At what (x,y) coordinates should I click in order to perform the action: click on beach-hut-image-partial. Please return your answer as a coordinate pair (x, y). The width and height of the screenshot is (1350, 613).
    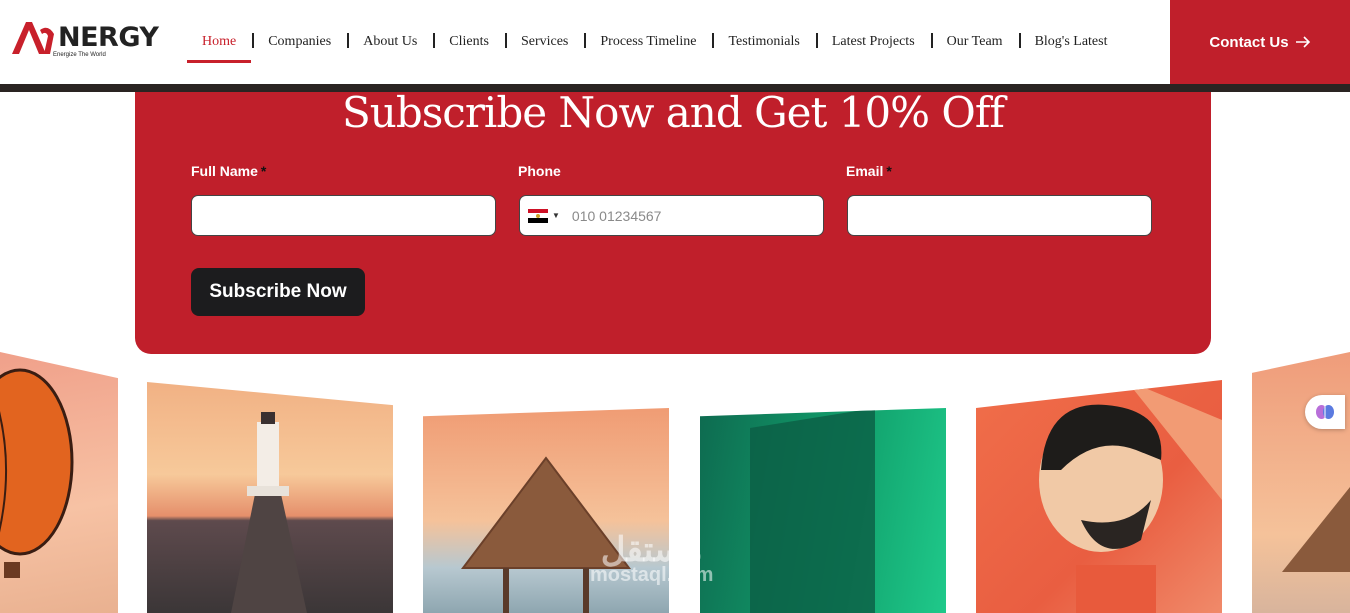
    Looking at the image, I should click on (1316, 522).